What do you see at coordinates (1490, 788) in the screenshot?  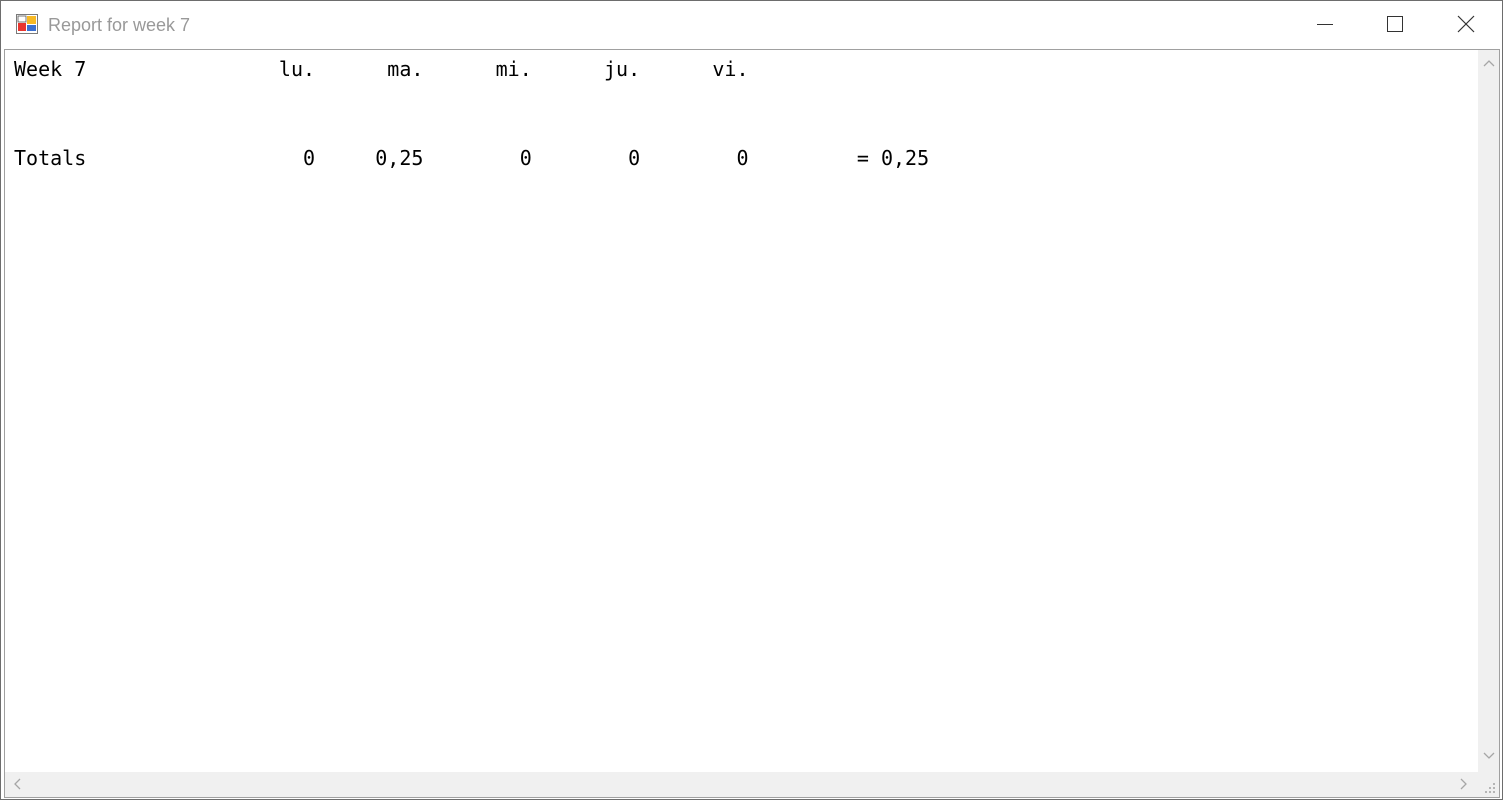 I see `resize-grip-icon` at bounding box center [1490, 788].